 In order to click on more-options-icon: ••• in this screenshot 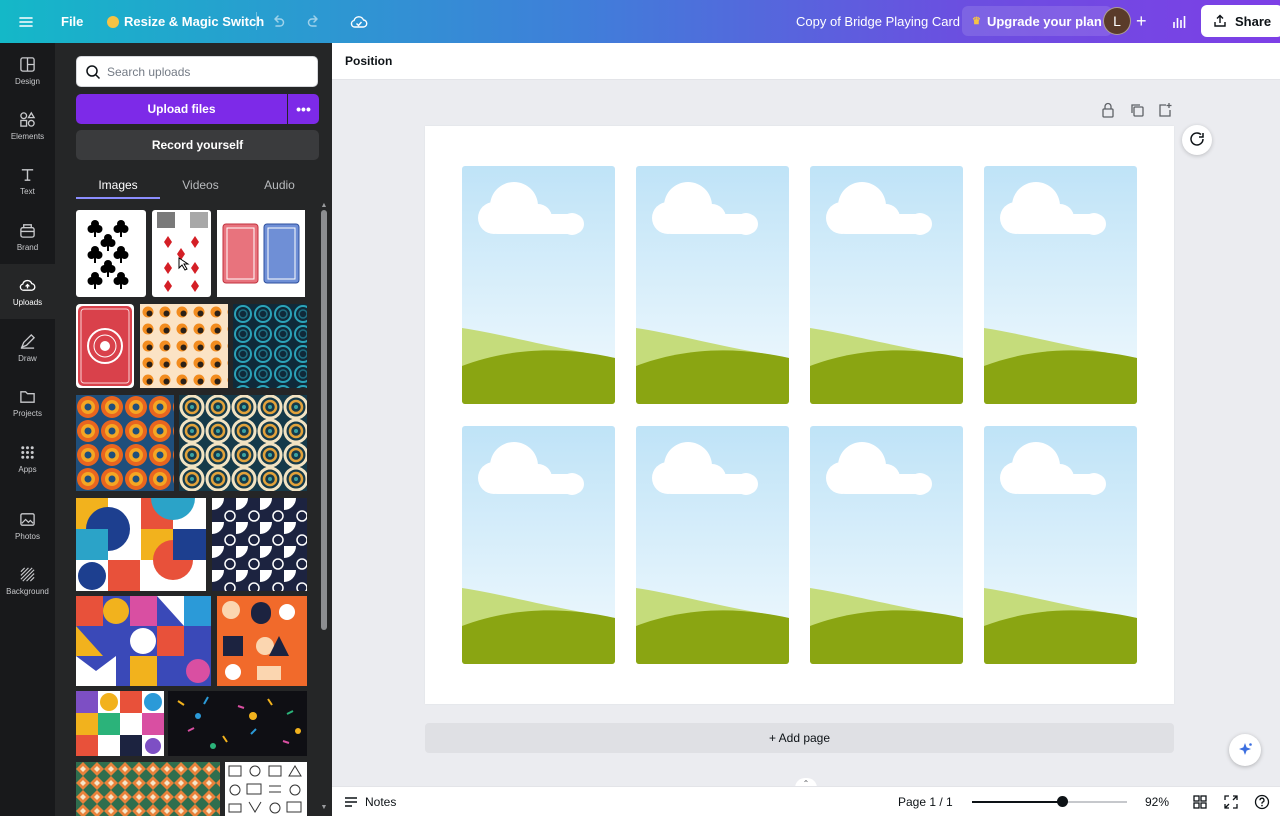, I will do `click(303, 109)`.